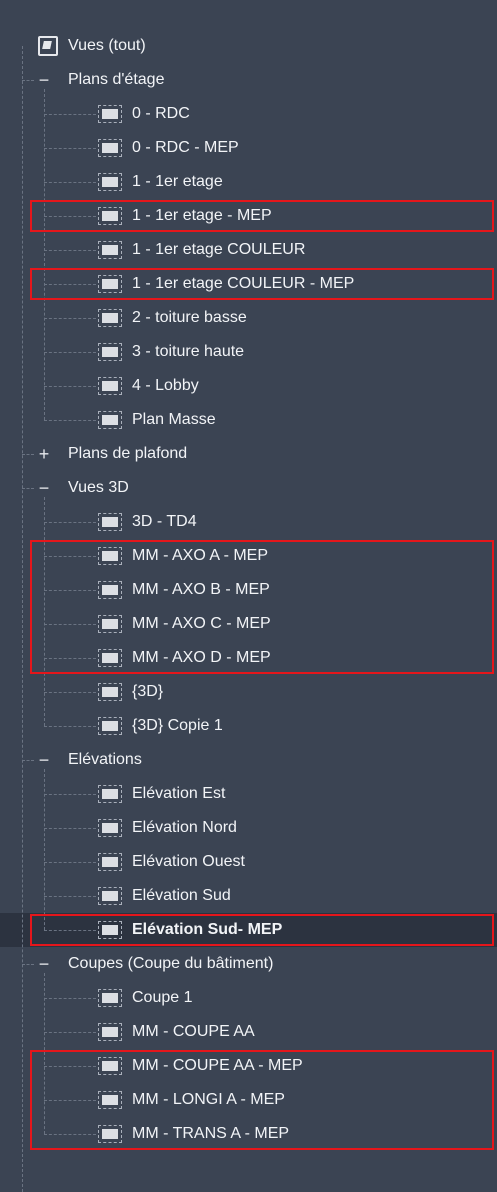 The image size is (497, 1192). What do you see at coordinates (211, 1133) in the screenshot?
I see `tree-item-label: MM - TRANS A - MEP` at bounding box center [211, 1133].